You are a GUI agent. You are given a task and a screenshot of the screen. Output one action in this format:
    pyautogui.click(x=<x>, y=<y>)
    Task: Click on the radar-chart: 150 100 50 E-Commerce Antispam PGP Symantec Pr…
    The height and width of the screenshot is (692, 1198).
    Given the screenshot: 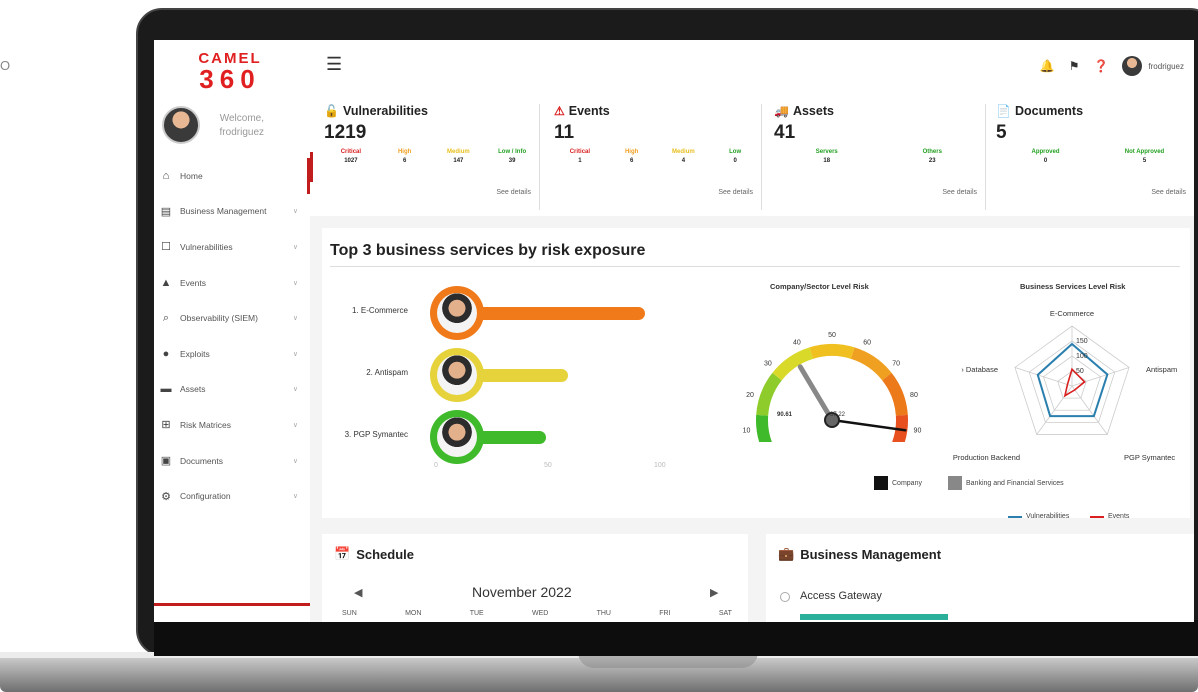 What is the action you would take?
    pyautogui.click(x=1065, y=385)
    